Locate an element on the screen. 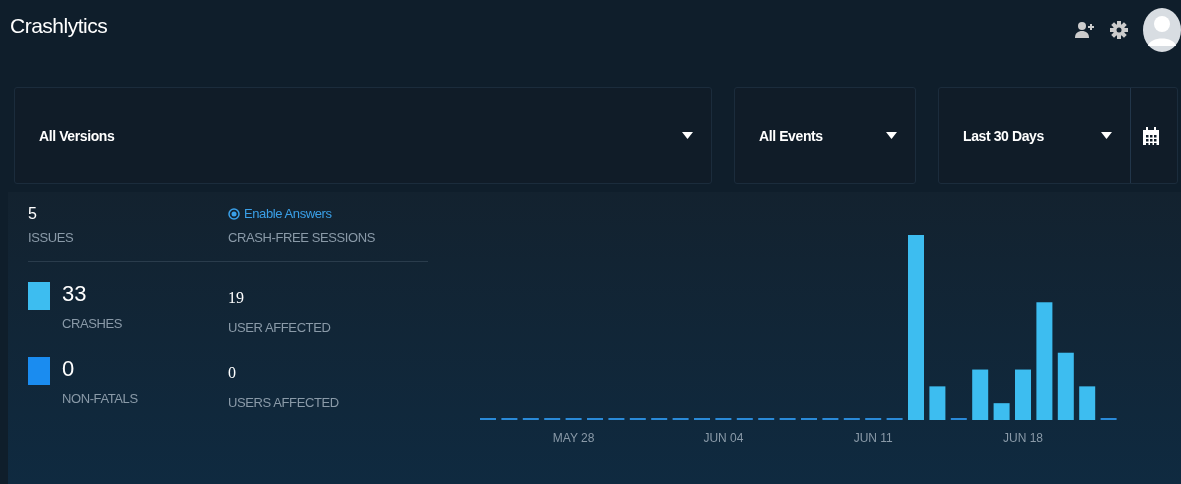 The image size is (1181, 484). filter-dropdown: All Events is located at coordinates (825, 135).